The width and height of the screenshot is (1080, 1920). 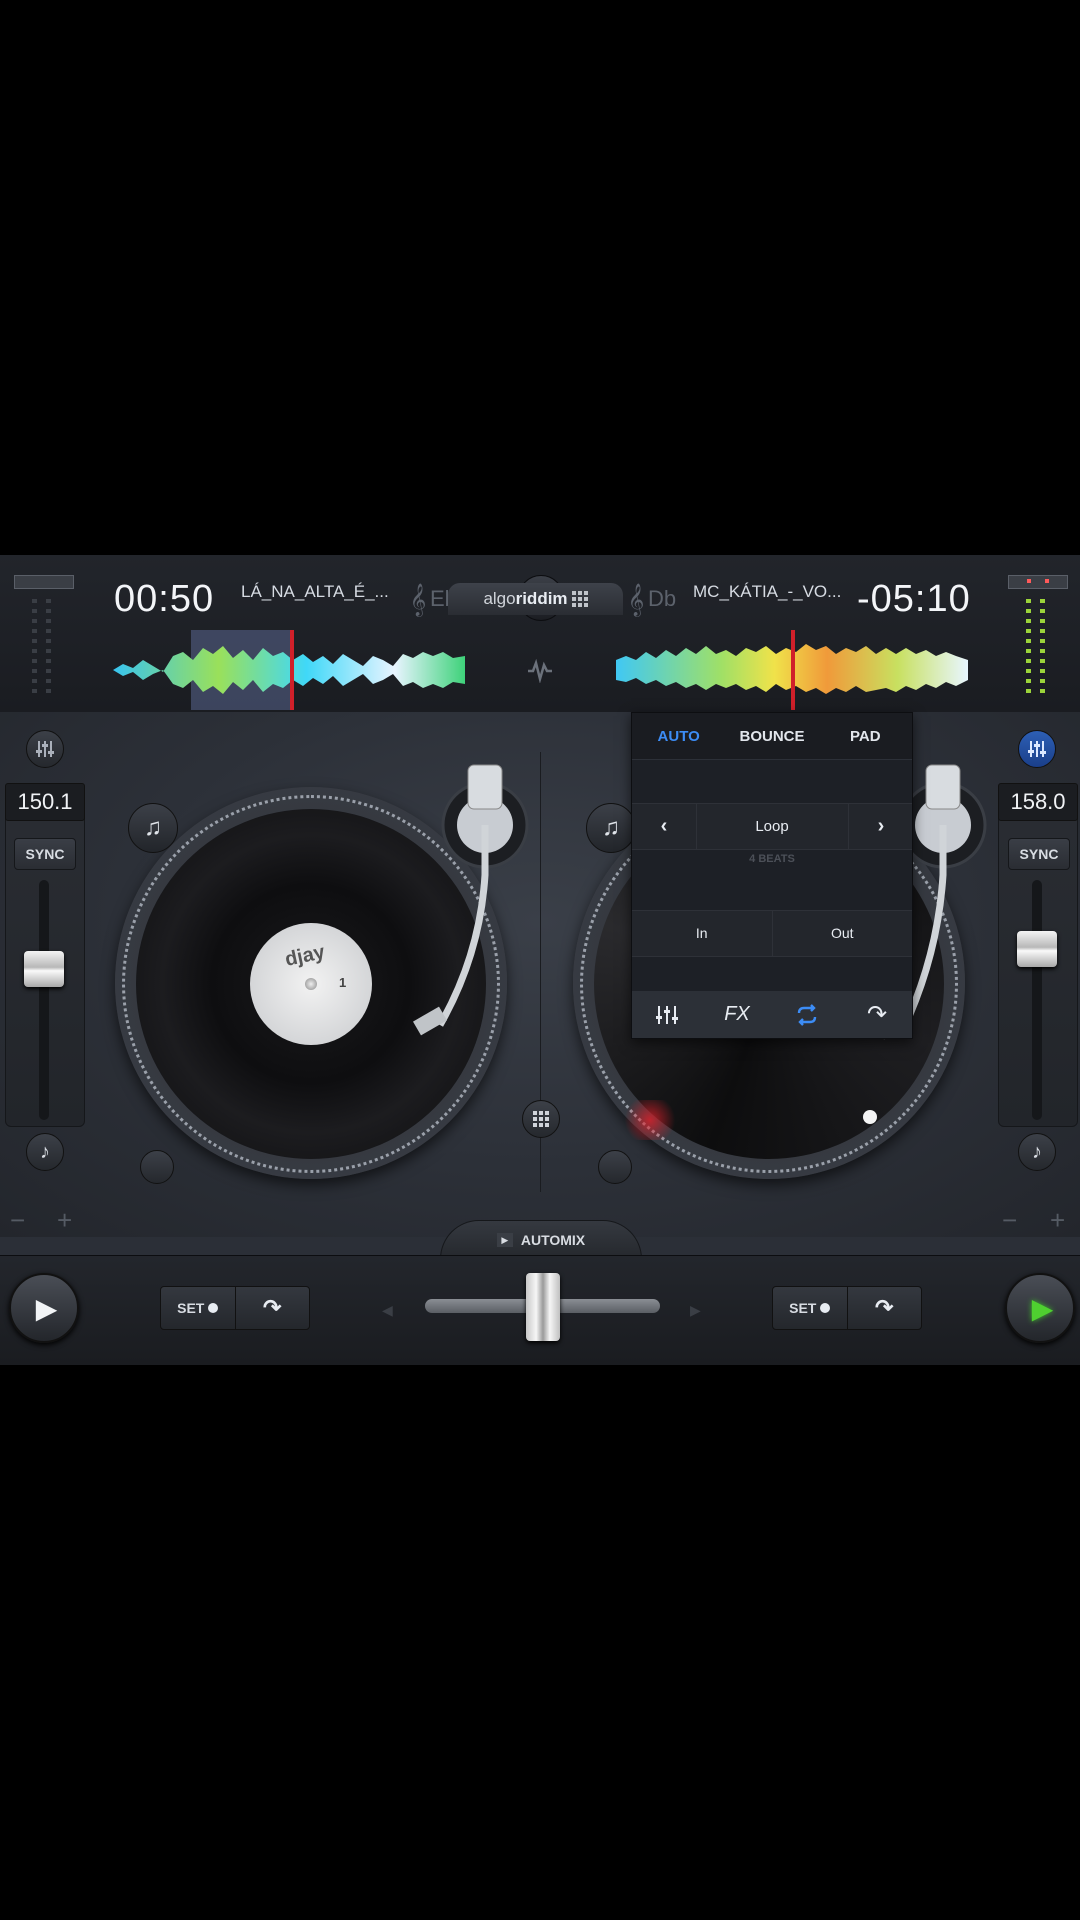 I want to click on loop-toggle-button: Loop, so click(x=772, y=826).